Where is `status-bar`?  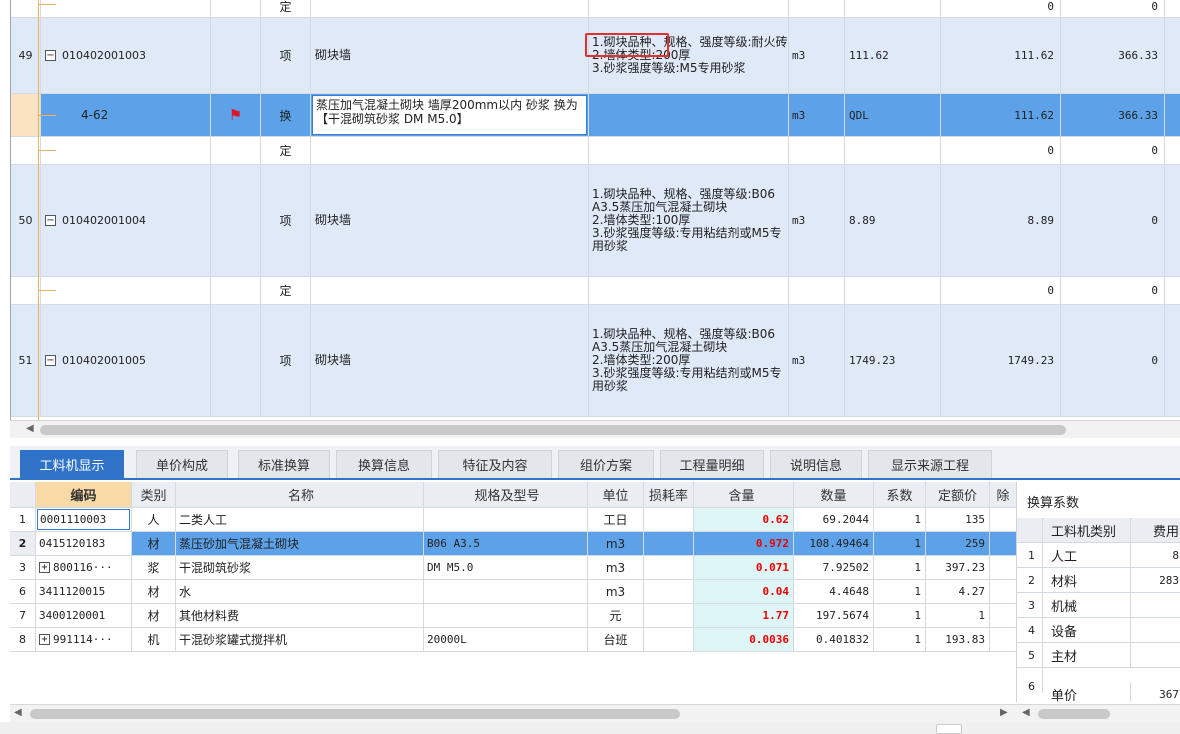
status-bar is located at coordinates (590, 728).